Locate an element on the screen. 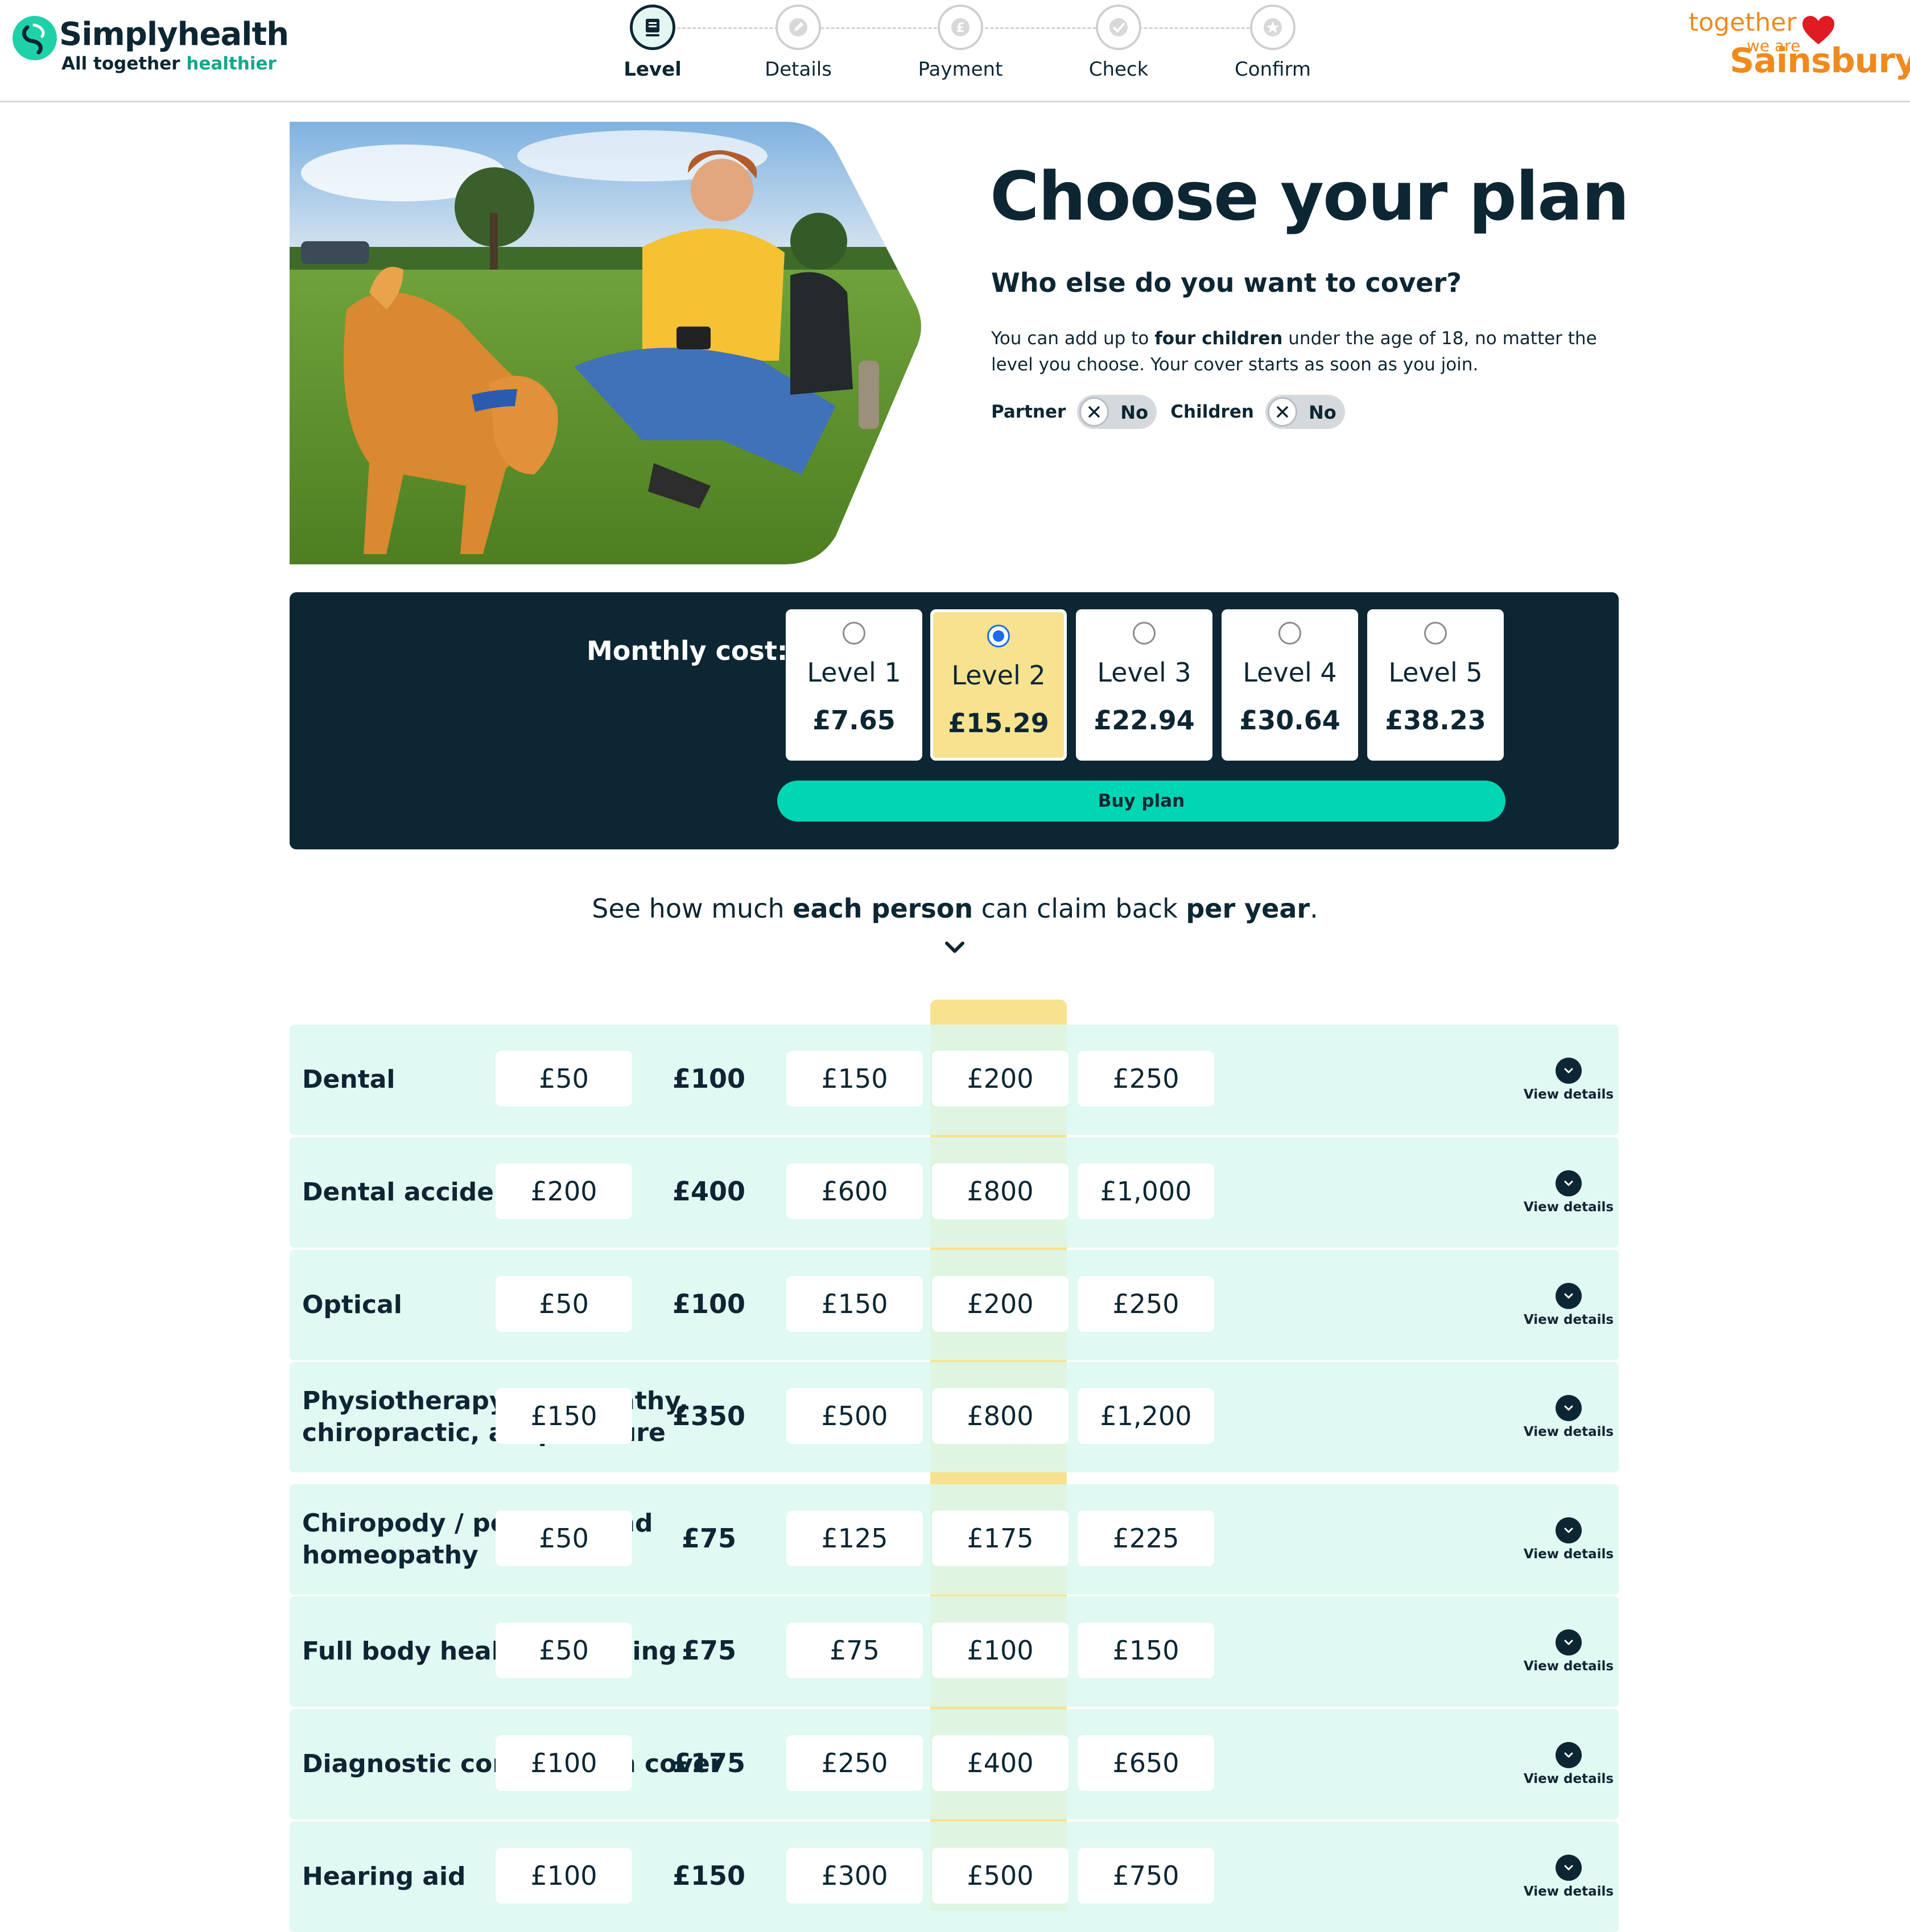  benefit-level-3-amount: £250 is located at coordinates (855, 1763).